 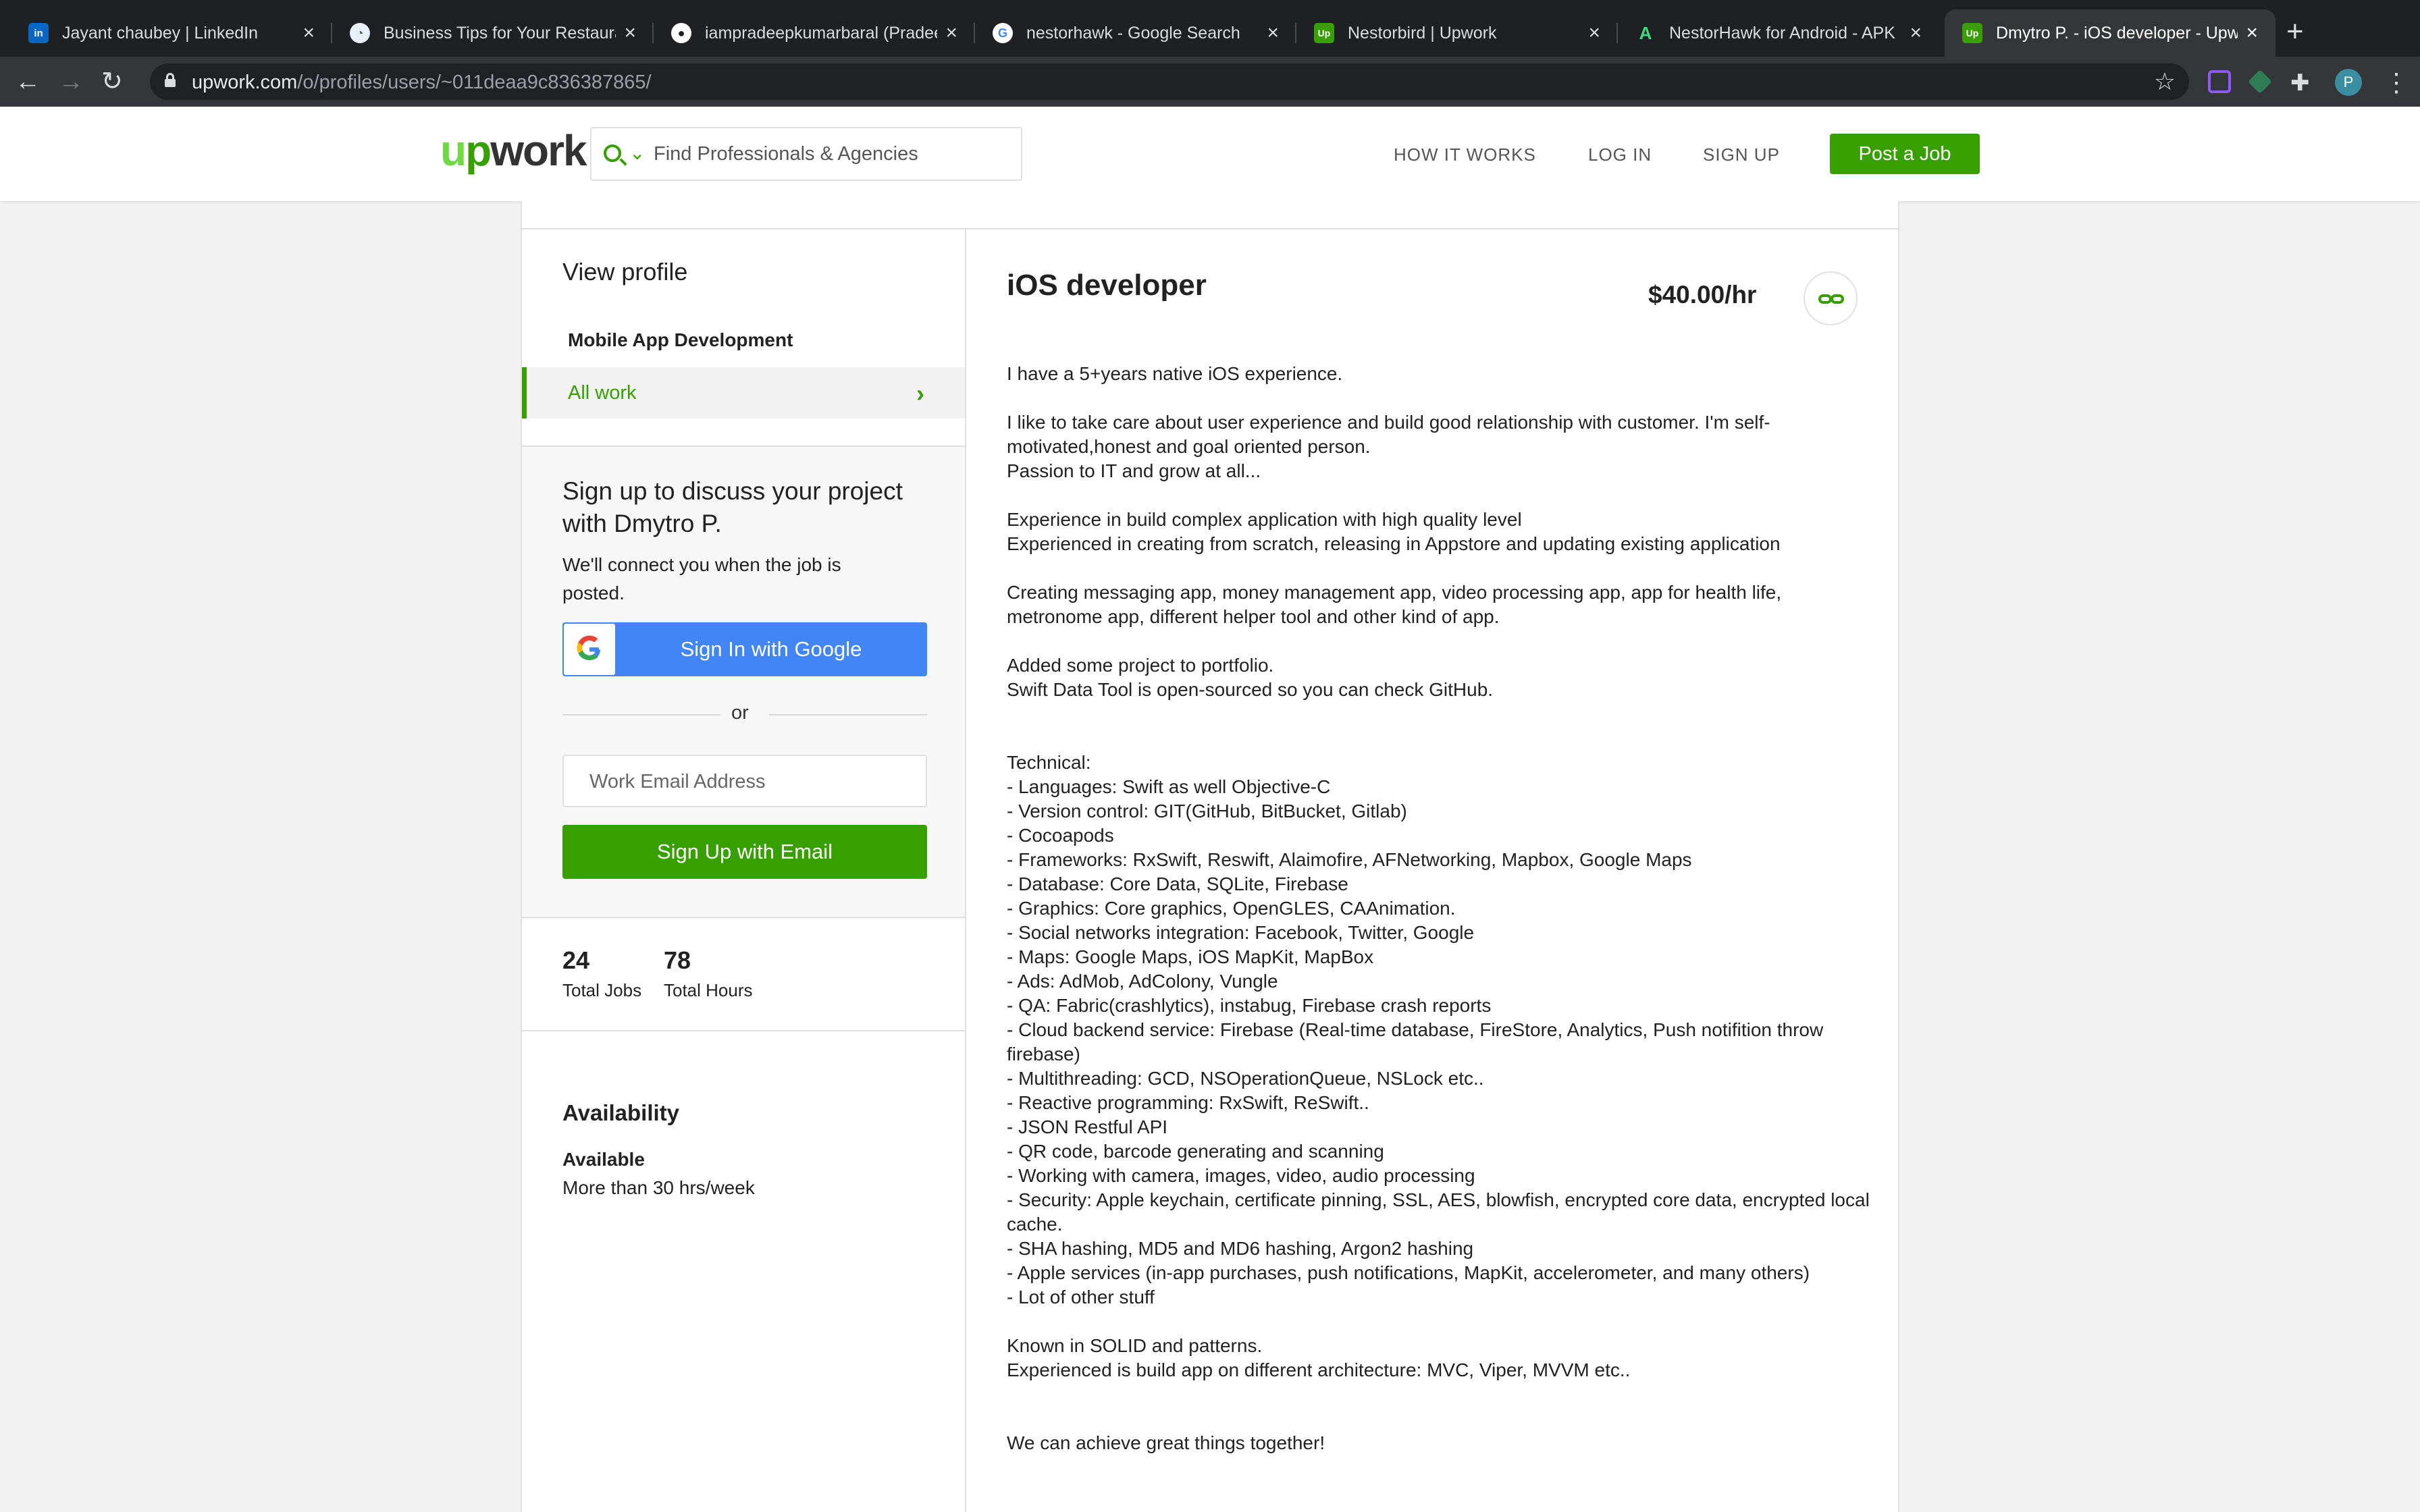 I want to click on new-tab-icon: +, so click(x=2295, y=32).